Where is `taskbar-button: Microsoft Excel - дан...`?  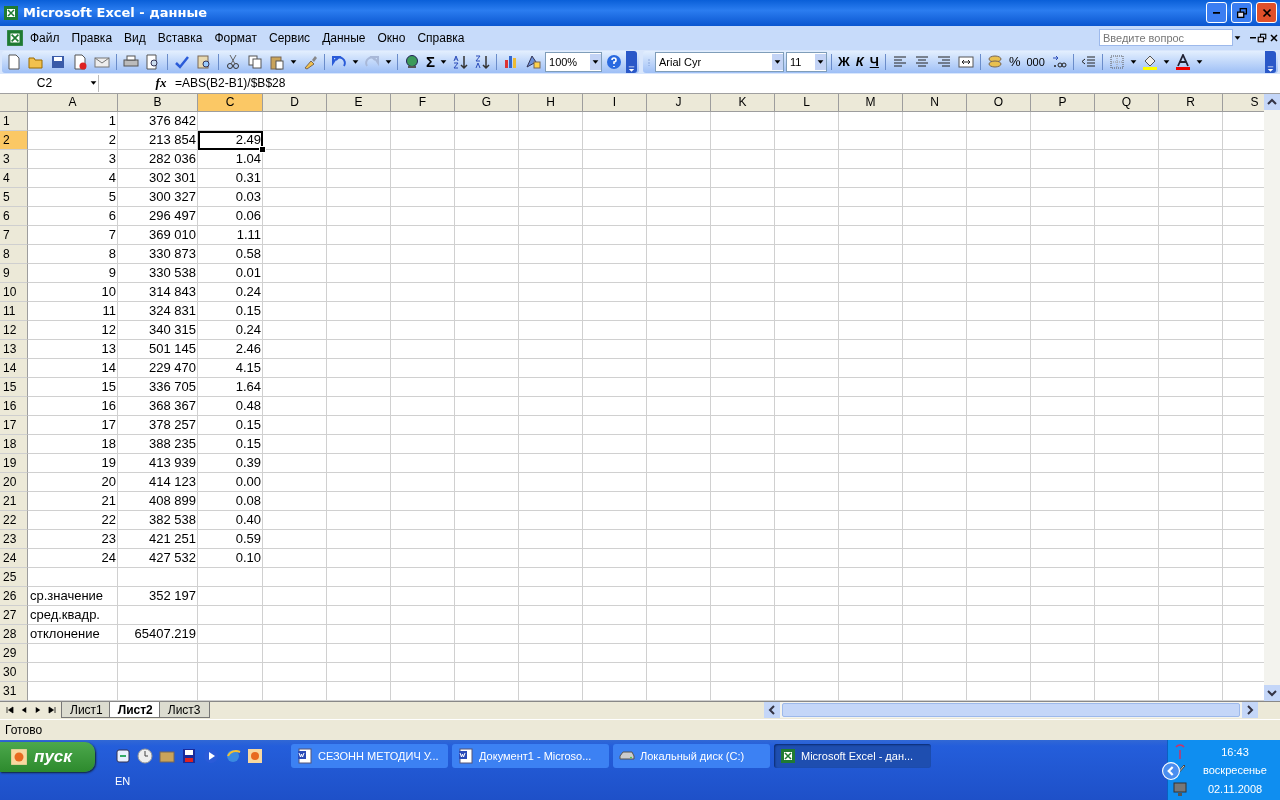 taskbar-button: Microsoft Excel - дан... is located at coordinates (852, 756).